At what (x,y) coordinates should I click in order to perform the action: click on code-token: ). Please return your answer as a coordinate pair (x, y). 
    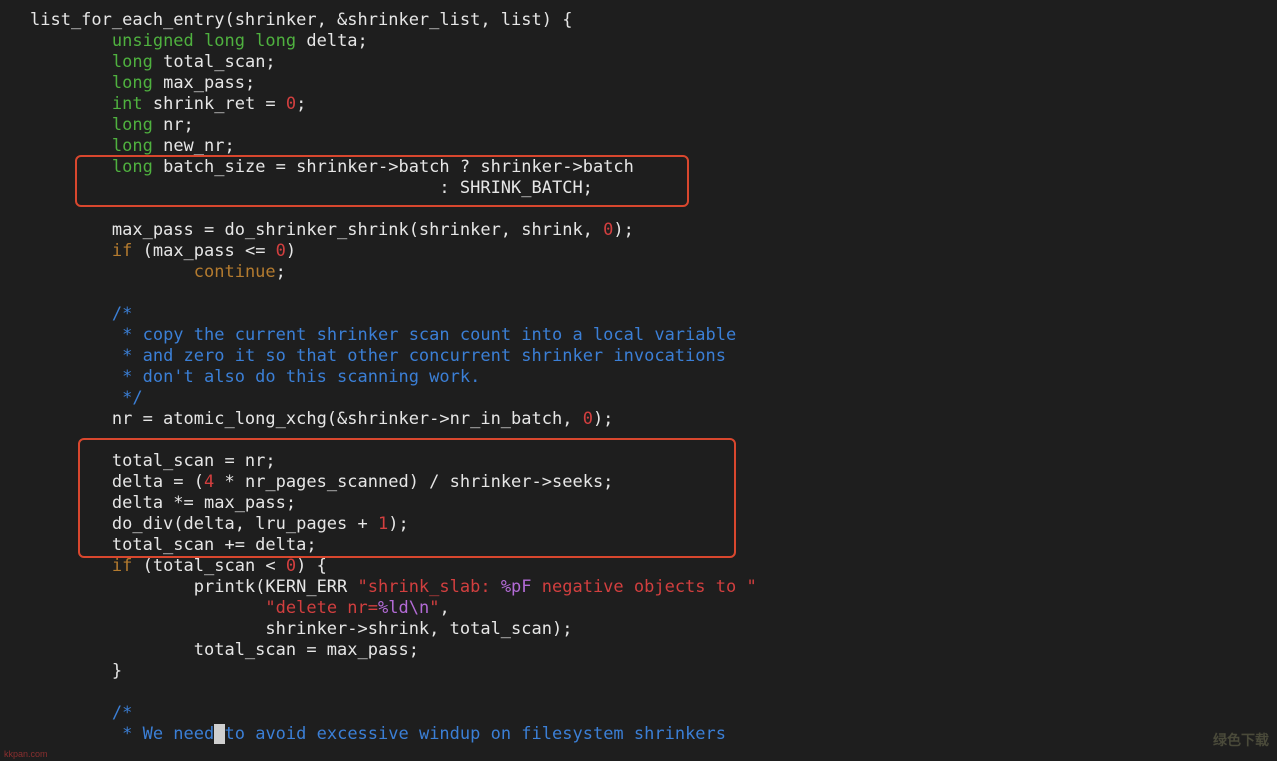
    Looking at the image, I should click on (291, 251).